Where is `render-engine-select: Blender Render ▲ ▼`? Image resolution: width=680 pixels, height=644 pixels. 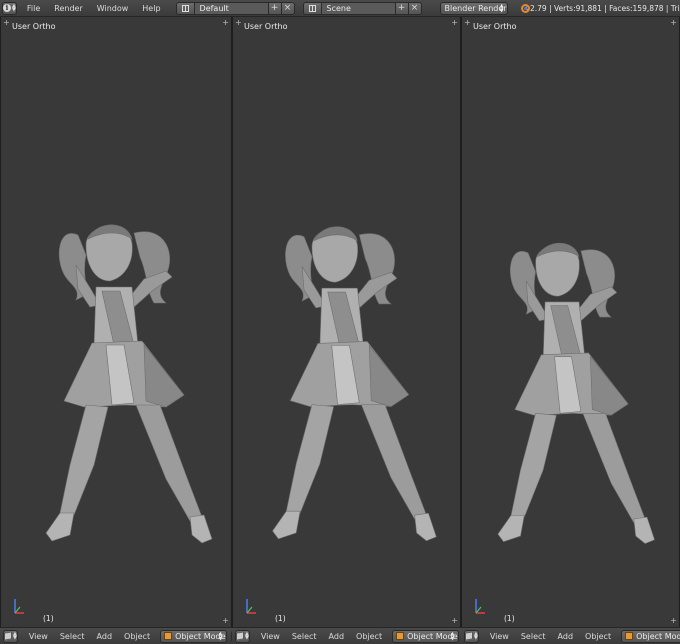
render-engine-select: Blender Render ▲ ▼ is located at coordinates (473, 8).